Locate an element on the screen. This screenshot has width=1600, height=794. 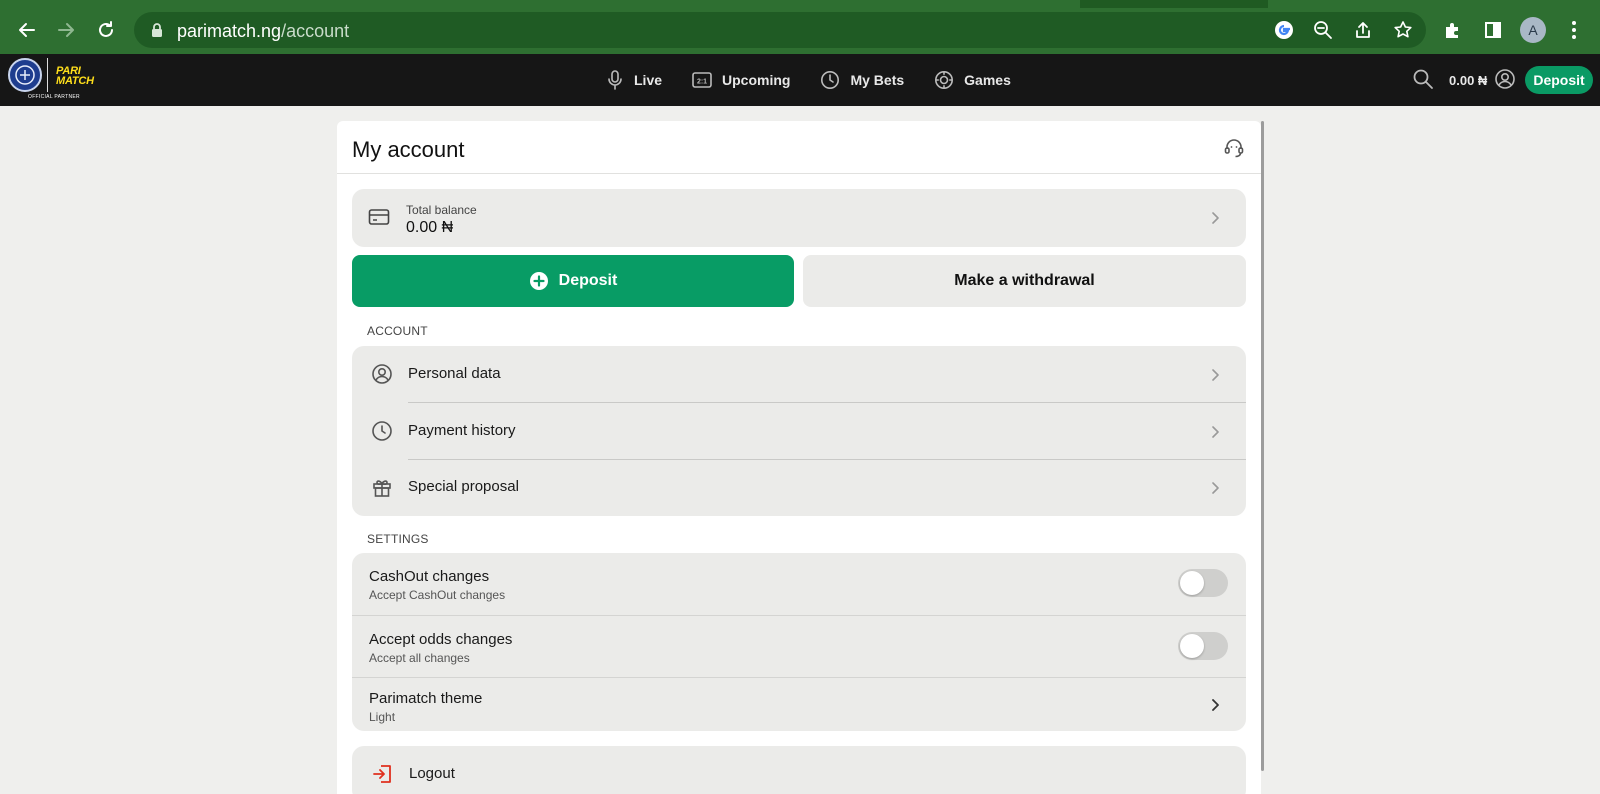
back-arrow-icon is located at coordinates (27, 30).